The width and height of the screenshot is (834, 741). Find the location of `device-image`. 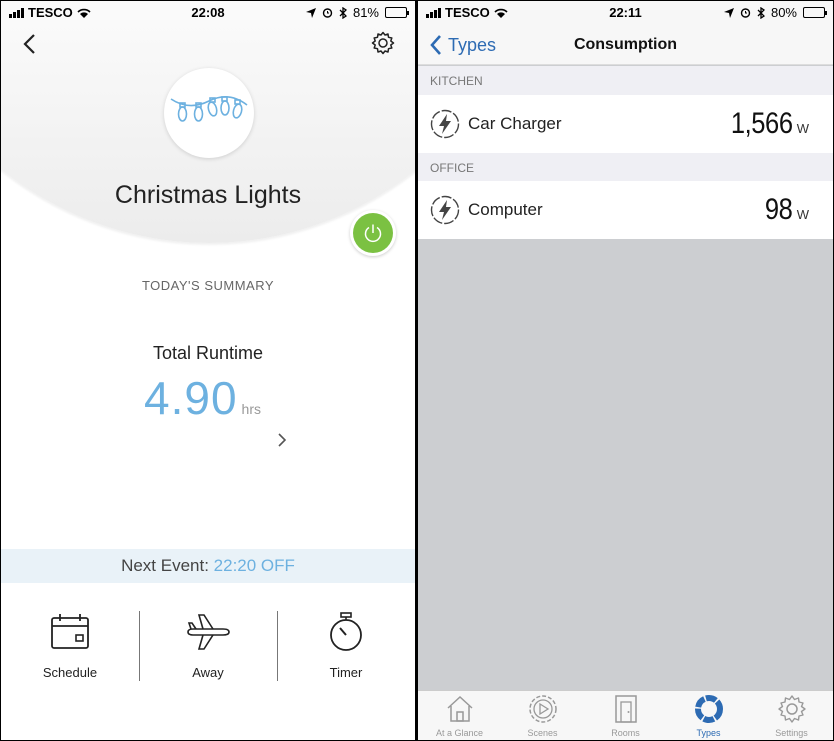

device-image is located at coordinates (209, 113).